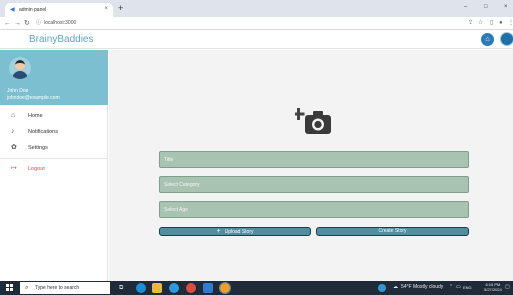 The height and width of the screenshot is (295, 513). What do you see at coordinates (17, 23) in the screenshot?
I see `forward-icon: →` at bounding box center [17, 23].